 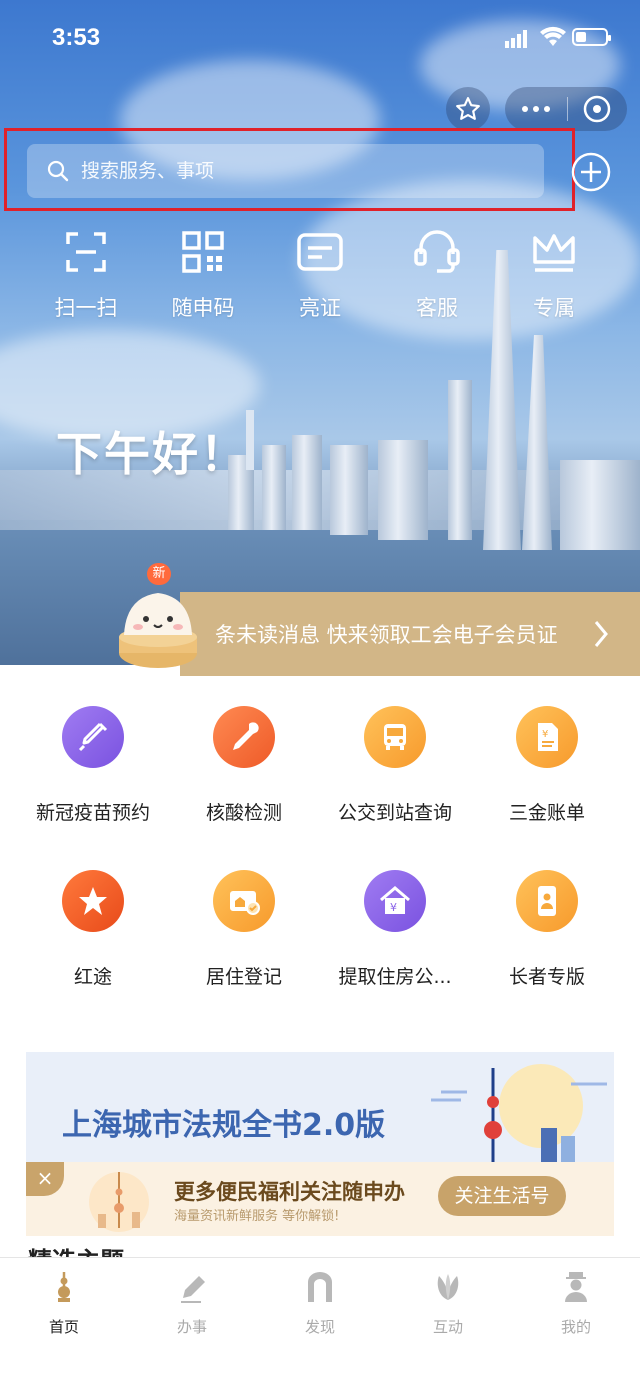 I want to click on service-elderly-edition: 长者专版, so click(x=547, y=929).